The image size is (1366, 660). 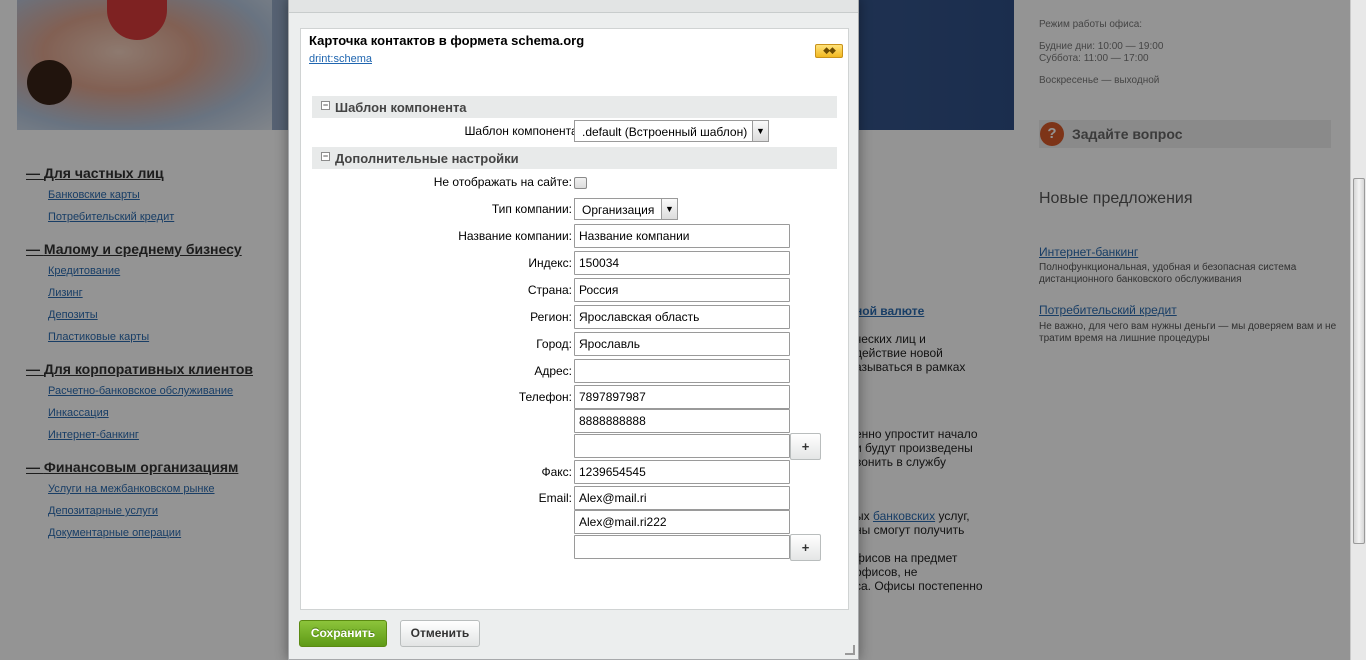 I want to click on page-scrollbar, so click(x=1358, y=330).